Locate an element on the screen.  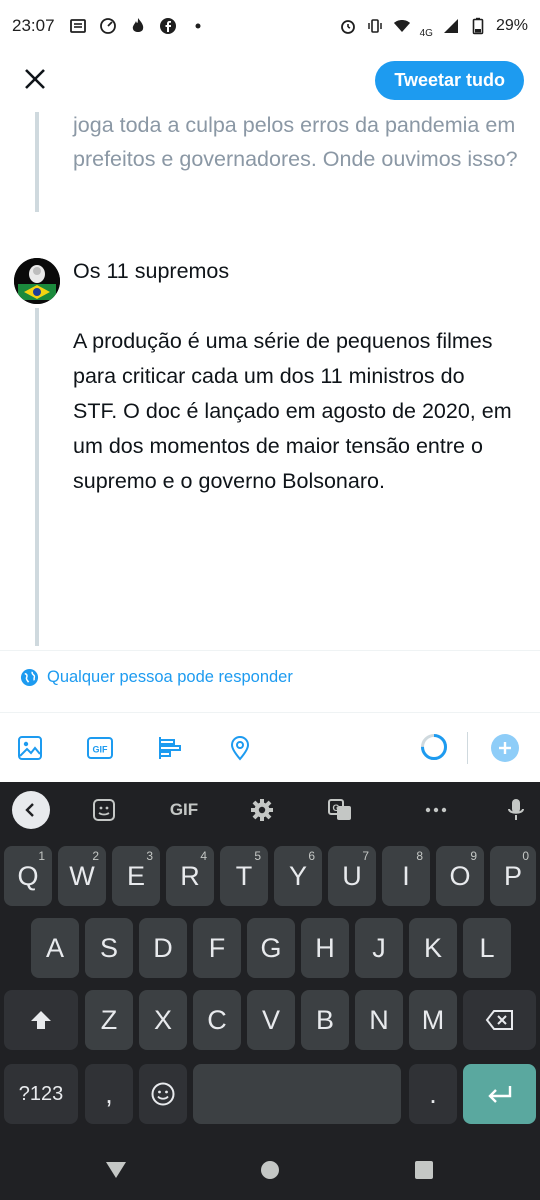
status-bar: 23:07 4G 29% is located at coordinates (270, 26).